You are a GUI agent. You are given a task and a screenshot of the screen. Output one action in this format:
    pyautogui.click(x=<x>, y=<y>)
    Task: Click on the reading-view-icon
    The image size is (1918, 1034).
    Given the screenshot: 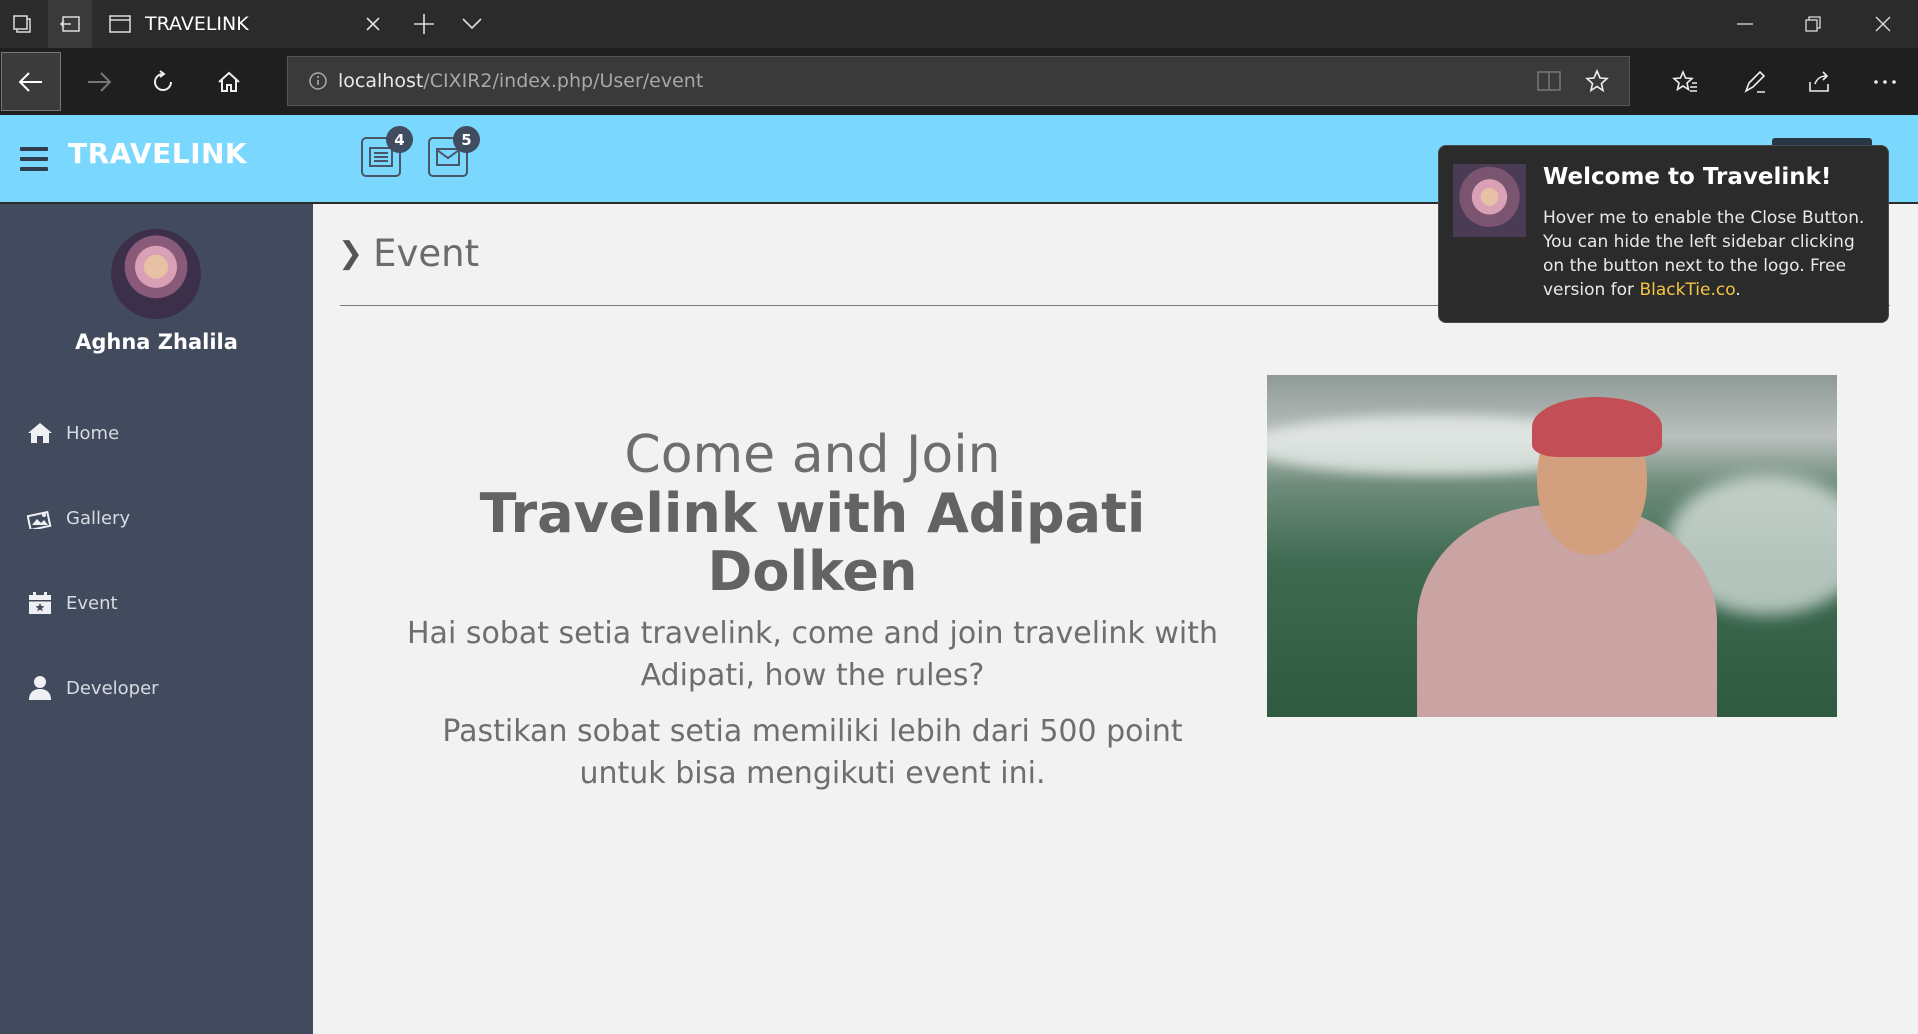 What is the action you would take?
    pyautogui.click(x=1549, y=81)
    